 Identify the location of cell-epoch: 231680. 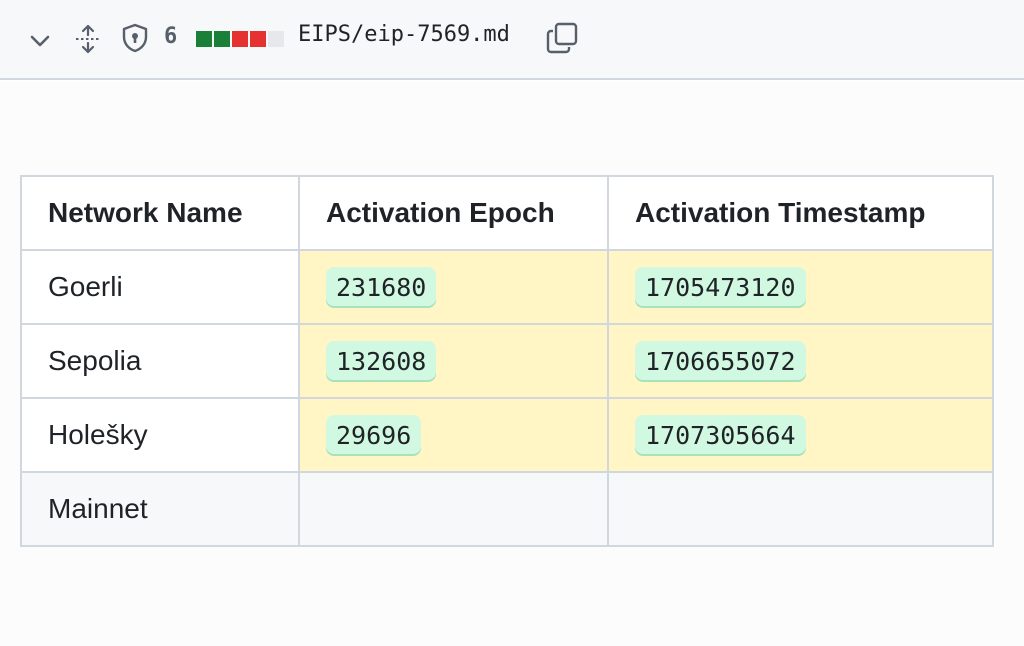
(453, 287).